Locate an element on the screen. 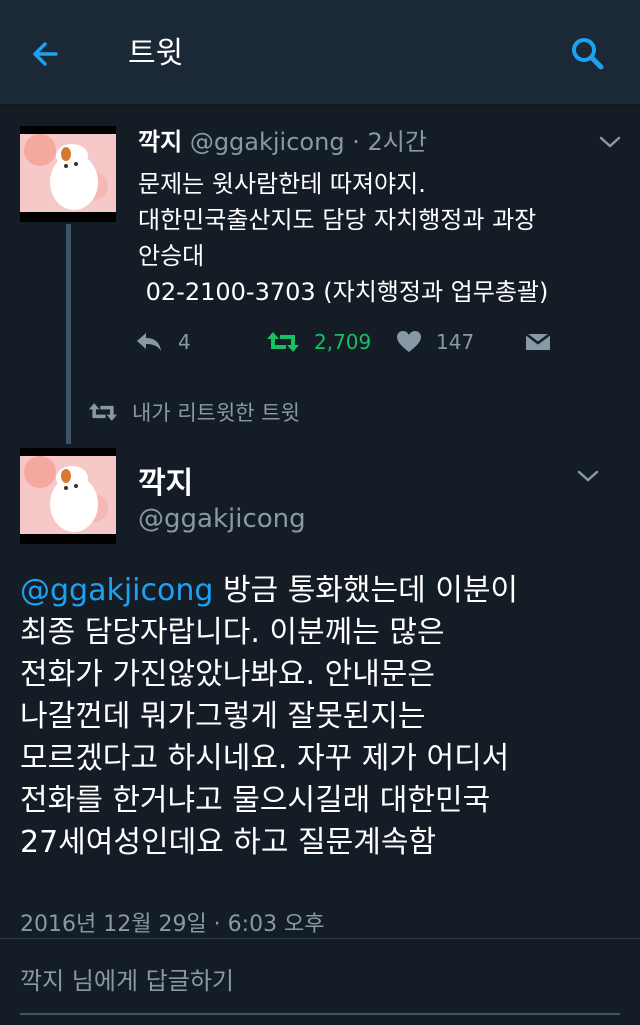 This screenshot has width=640, height=1025. tweet-line: @ggakjicong 방금 통화했는데 이분이 is located at coordinates (320, 591).